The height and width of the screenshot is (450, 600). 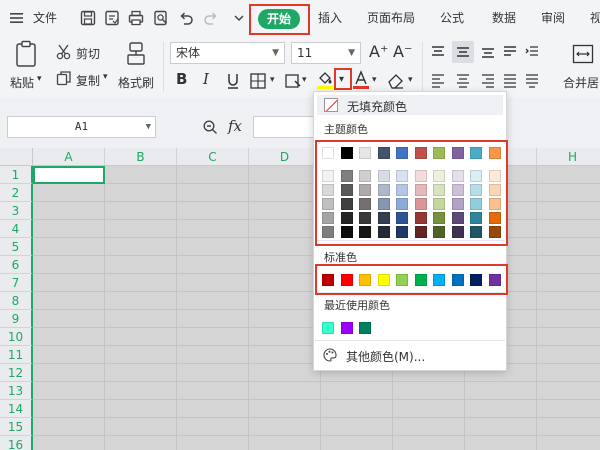 What do you see at coordinates (16, 391) in the screenshot?
I see `row-header: 13` at bounding box center [16, 391].